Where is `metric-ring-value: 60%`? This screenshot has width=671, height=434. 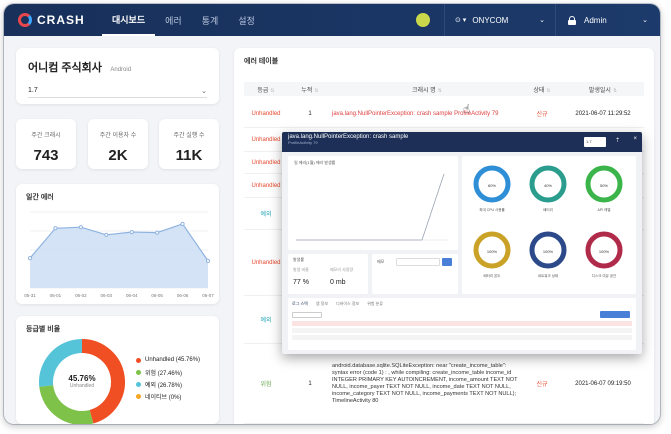 metric-ring-value: 60% is located at coordinates (492, 185).